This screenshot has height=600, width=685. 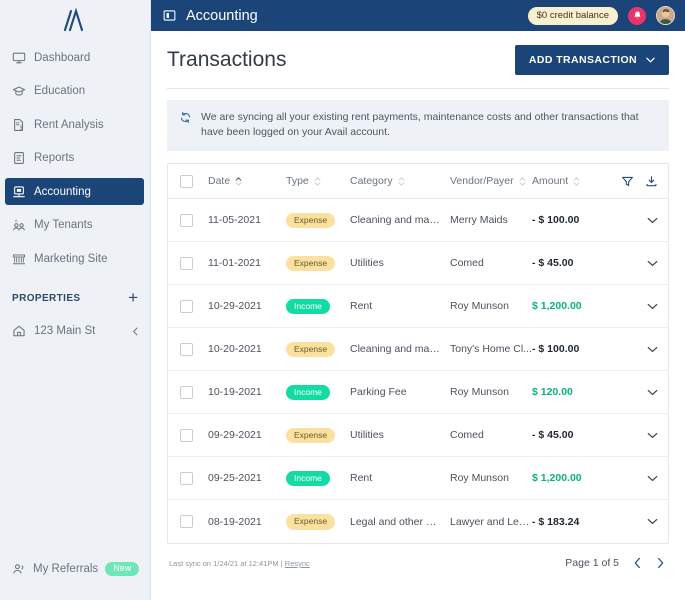 I want to click on resync-link: Resync, so click(x=297, y=563).